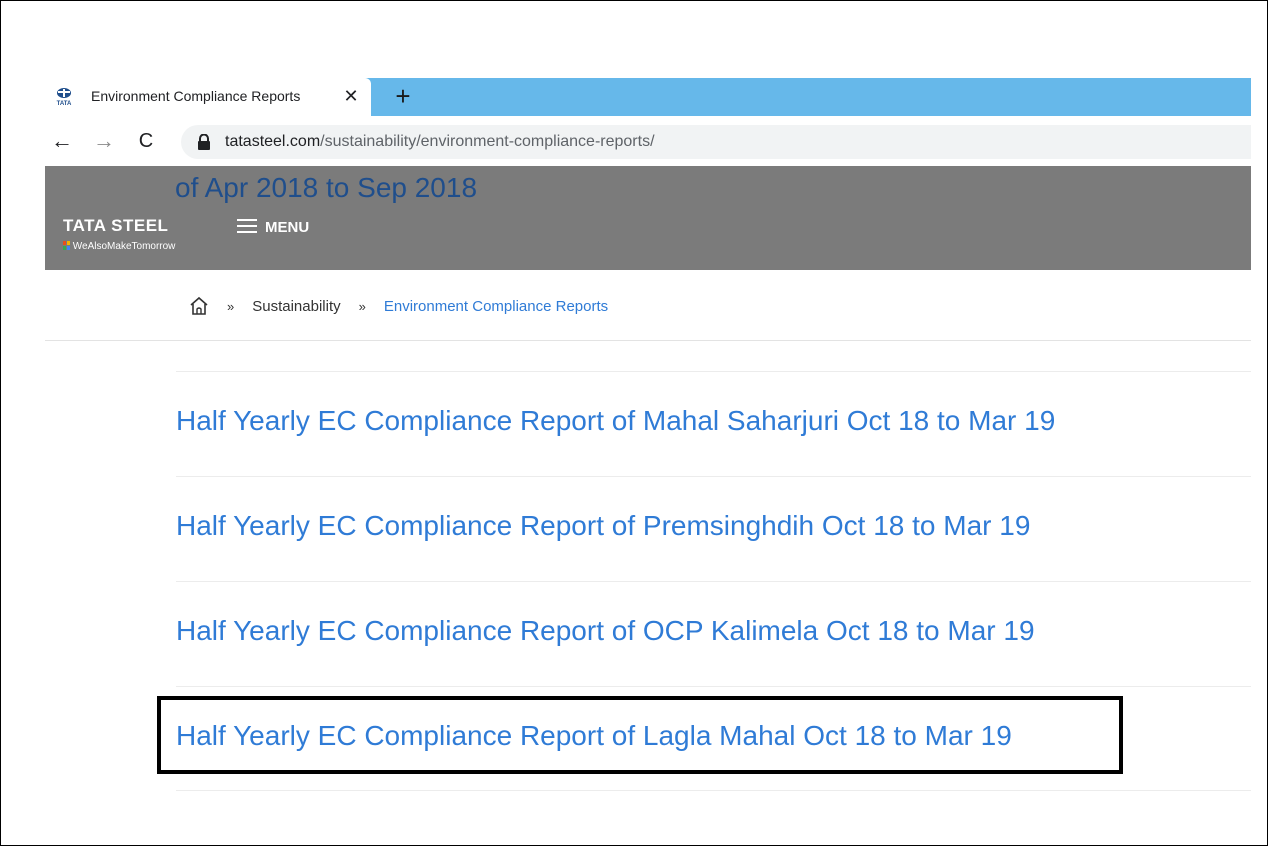 This screenshot has height=846, width=1268. I want to click on hamburger-icon, so click(247, 226).